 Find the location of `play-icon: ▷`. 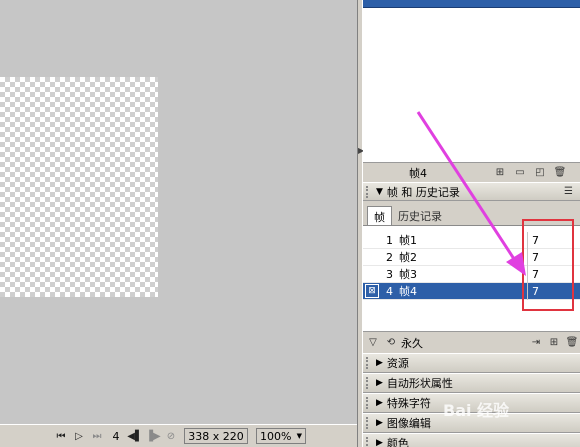

play-icon: ▷ is located at coordinates (79, 436).